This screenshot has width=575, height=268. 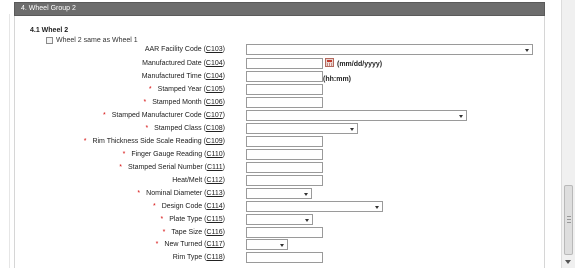 I want to click on field-row-aar-facility-code: AAR Facility Code (C103), so click(x=280, y=50).